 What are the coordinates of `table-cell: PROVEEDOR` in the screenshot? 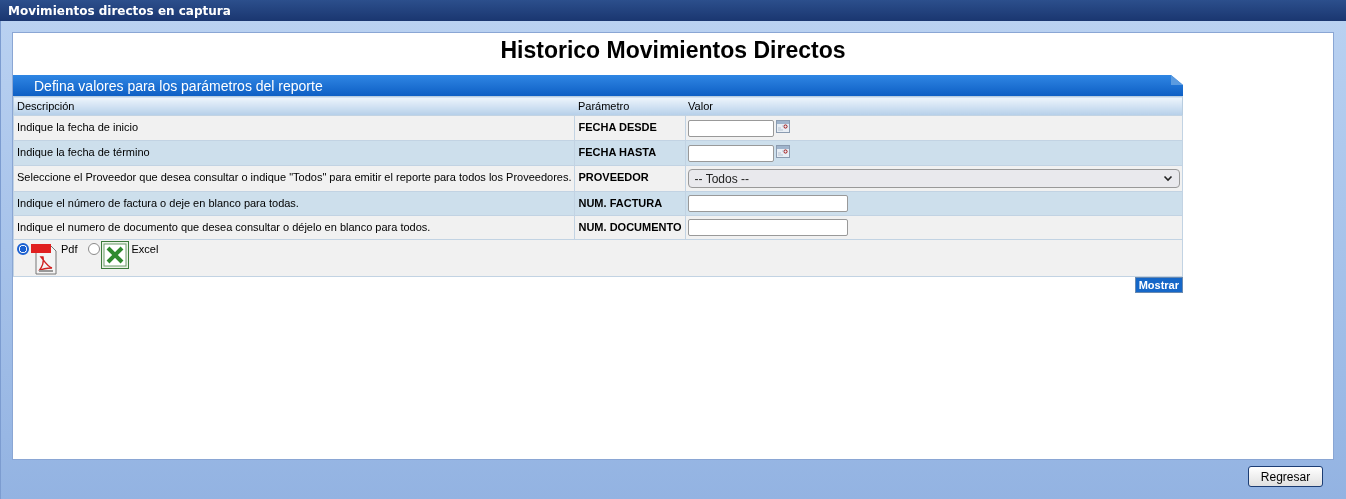 It's located at (630, 178).